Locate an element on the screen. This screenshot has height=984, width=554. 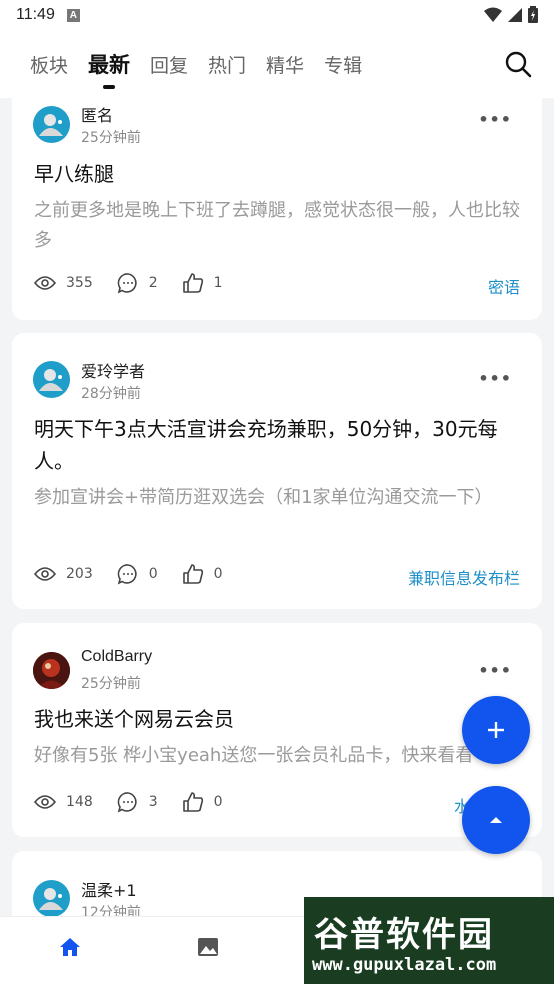
top-navigation: 板块 最新 回复 热门 精华 专辑 is located at coordinates (277, 64).